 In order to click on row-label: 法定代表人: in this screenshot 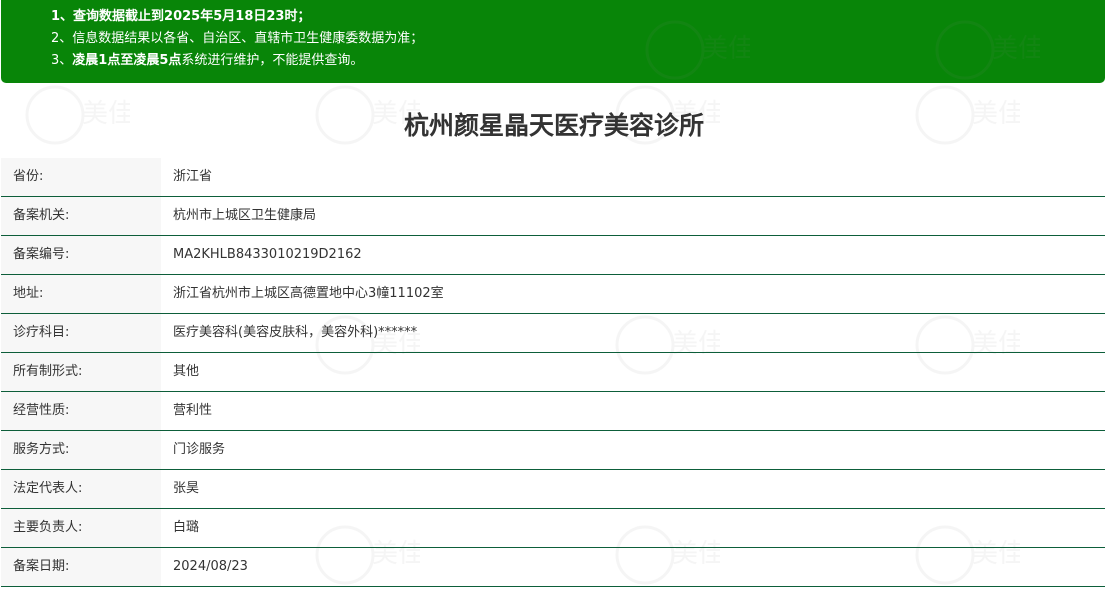, I will do `click(81, 489)`.